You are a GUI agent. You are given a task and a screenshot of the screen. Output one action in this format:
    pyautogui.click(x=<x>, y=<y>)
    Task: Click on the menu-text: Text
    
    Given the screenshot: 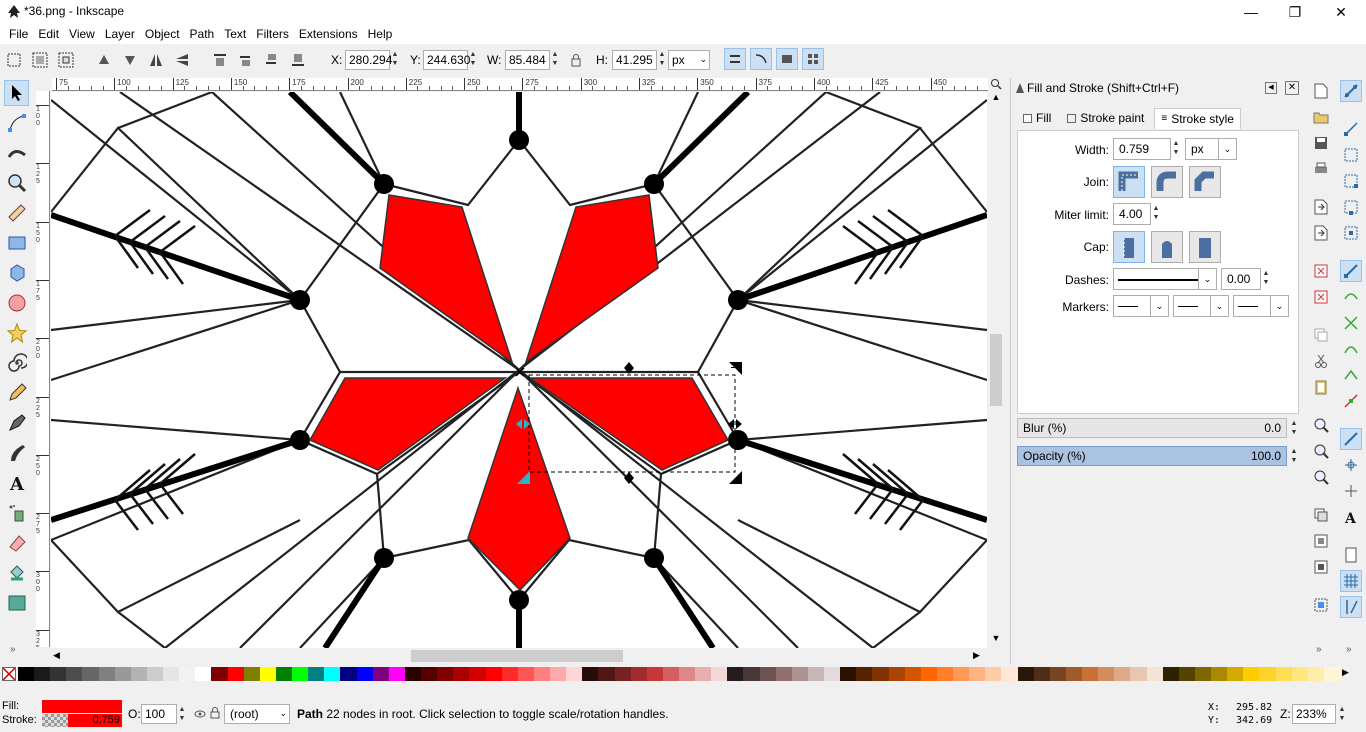 What is the action you would take?
    pyautogui.click(x=235, y=34)
    